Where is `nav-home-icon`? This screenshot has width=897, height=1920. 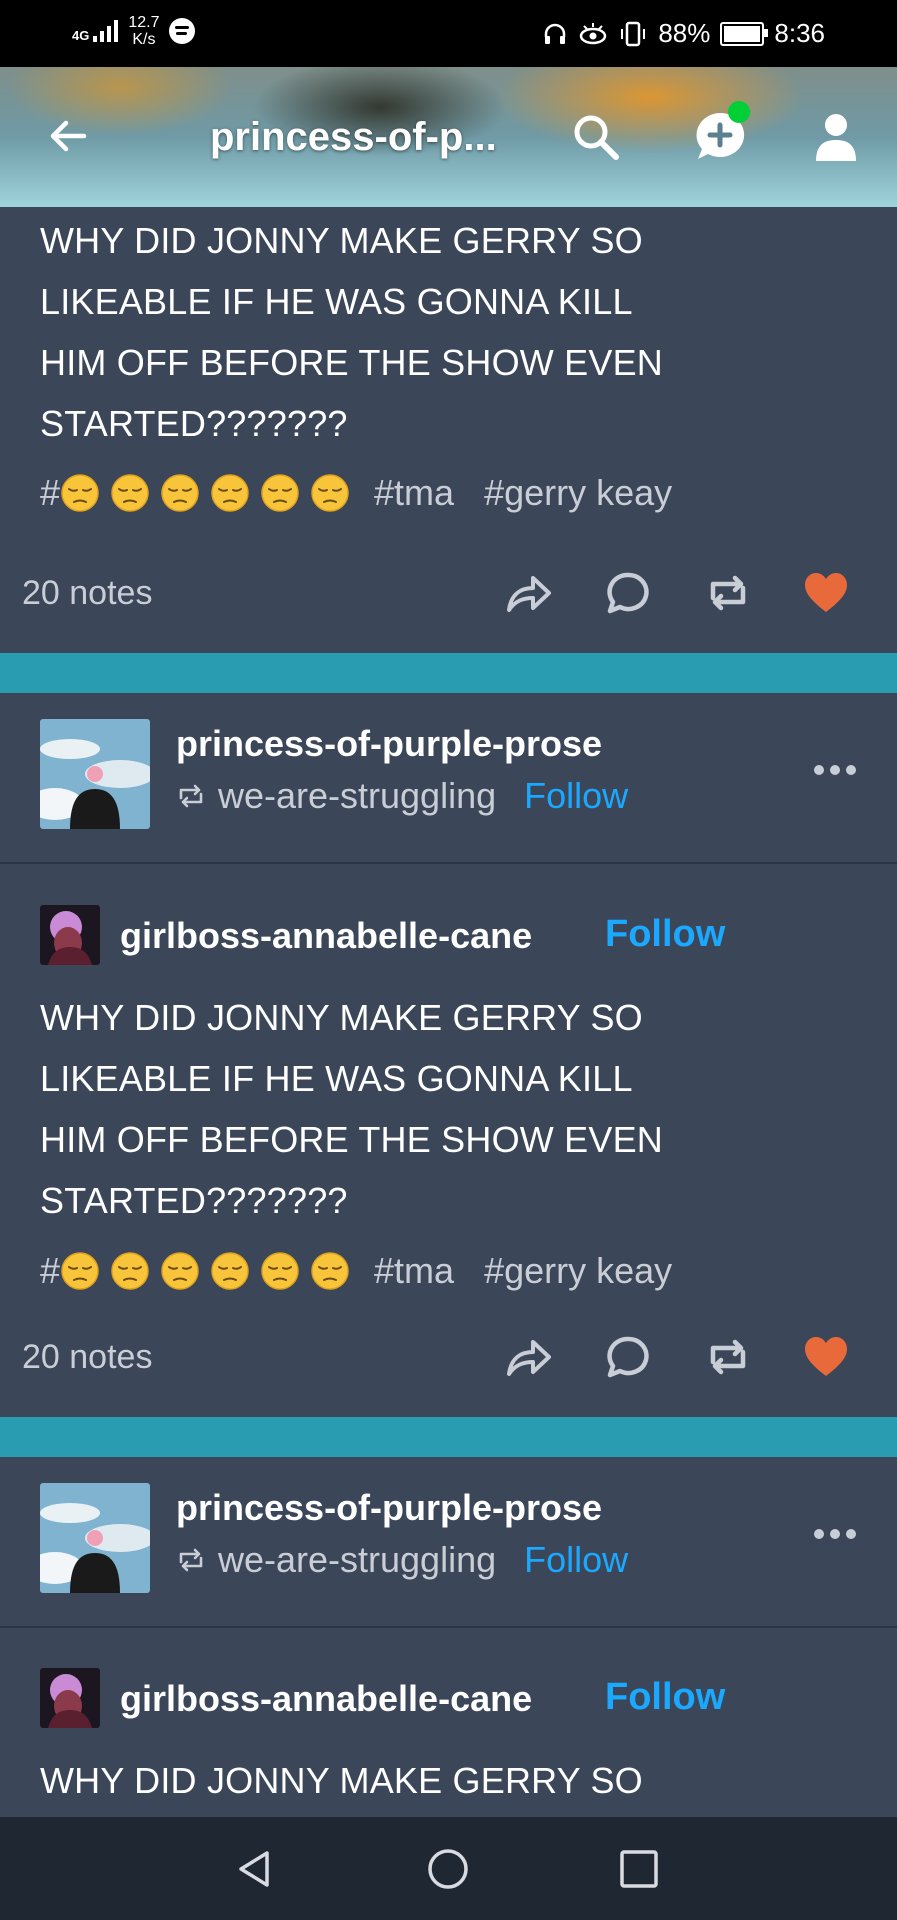
nav-home-icon is located at coordinates (448, 1869).